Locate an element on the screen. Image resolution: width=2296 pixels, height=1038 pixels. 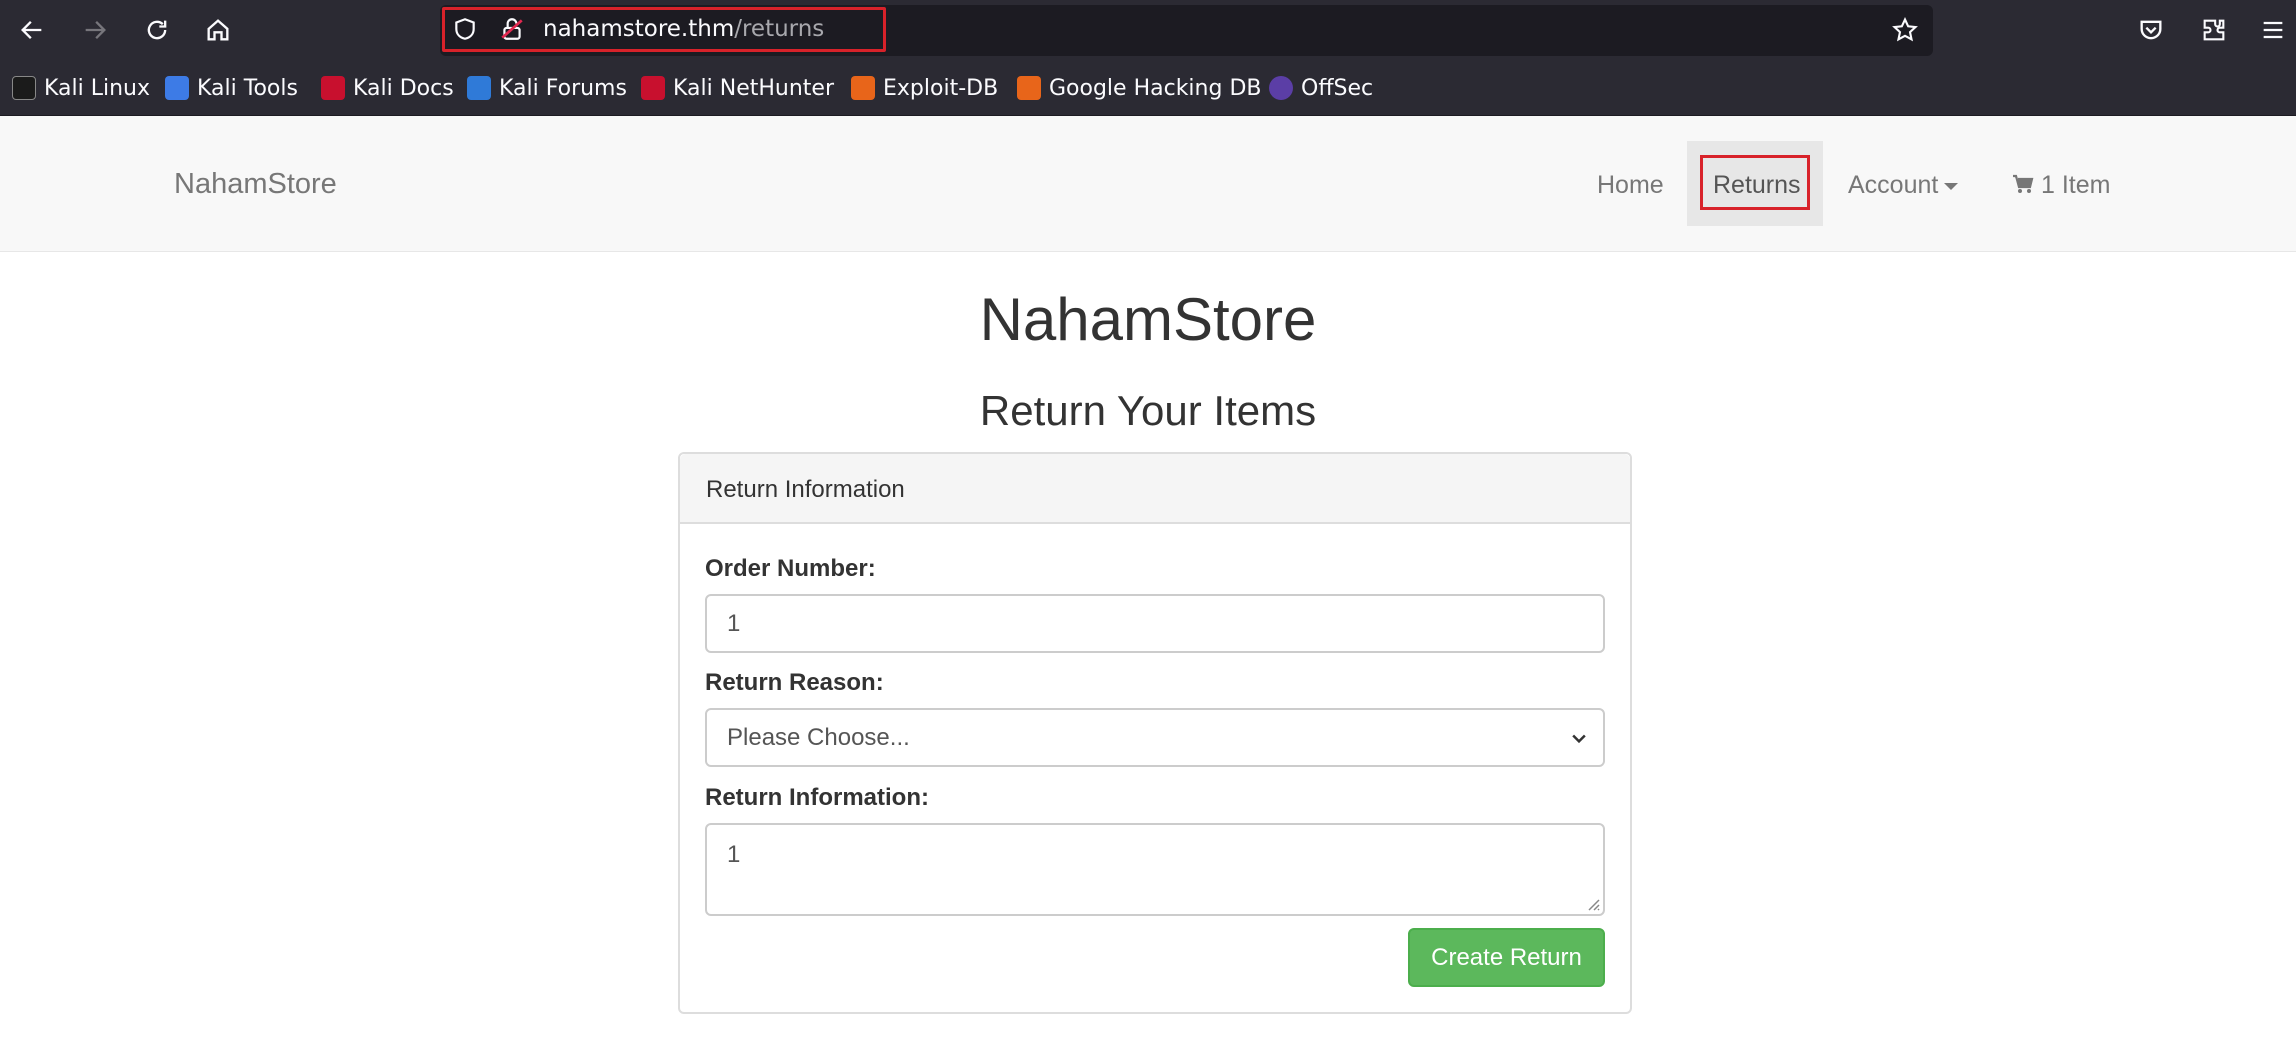
bookmark-exploit-db: Exploit-DB is located at coordinates (924, 88).